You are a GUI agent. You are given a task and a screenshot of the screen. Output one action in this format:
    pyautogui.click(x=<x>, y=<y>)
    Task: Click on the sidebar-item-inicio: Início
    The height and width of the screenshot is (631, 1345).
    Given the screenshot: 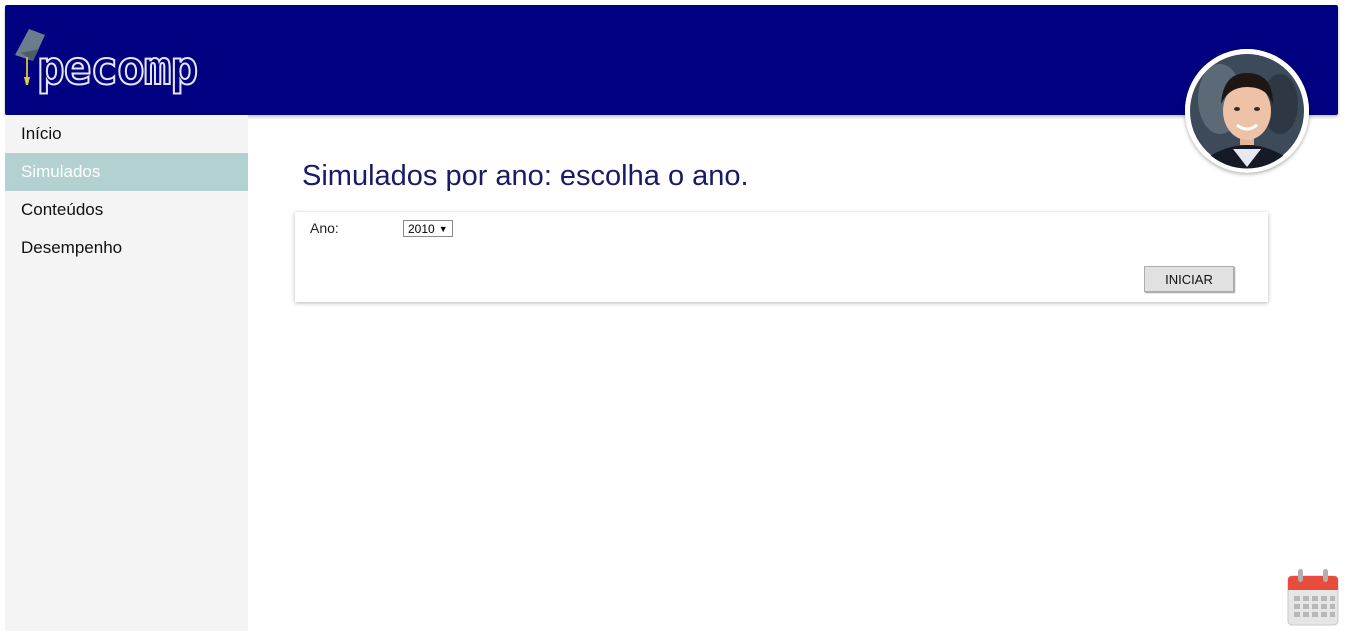 What is the action you would take?
    pyautogui.click(x=126, y=134)
    